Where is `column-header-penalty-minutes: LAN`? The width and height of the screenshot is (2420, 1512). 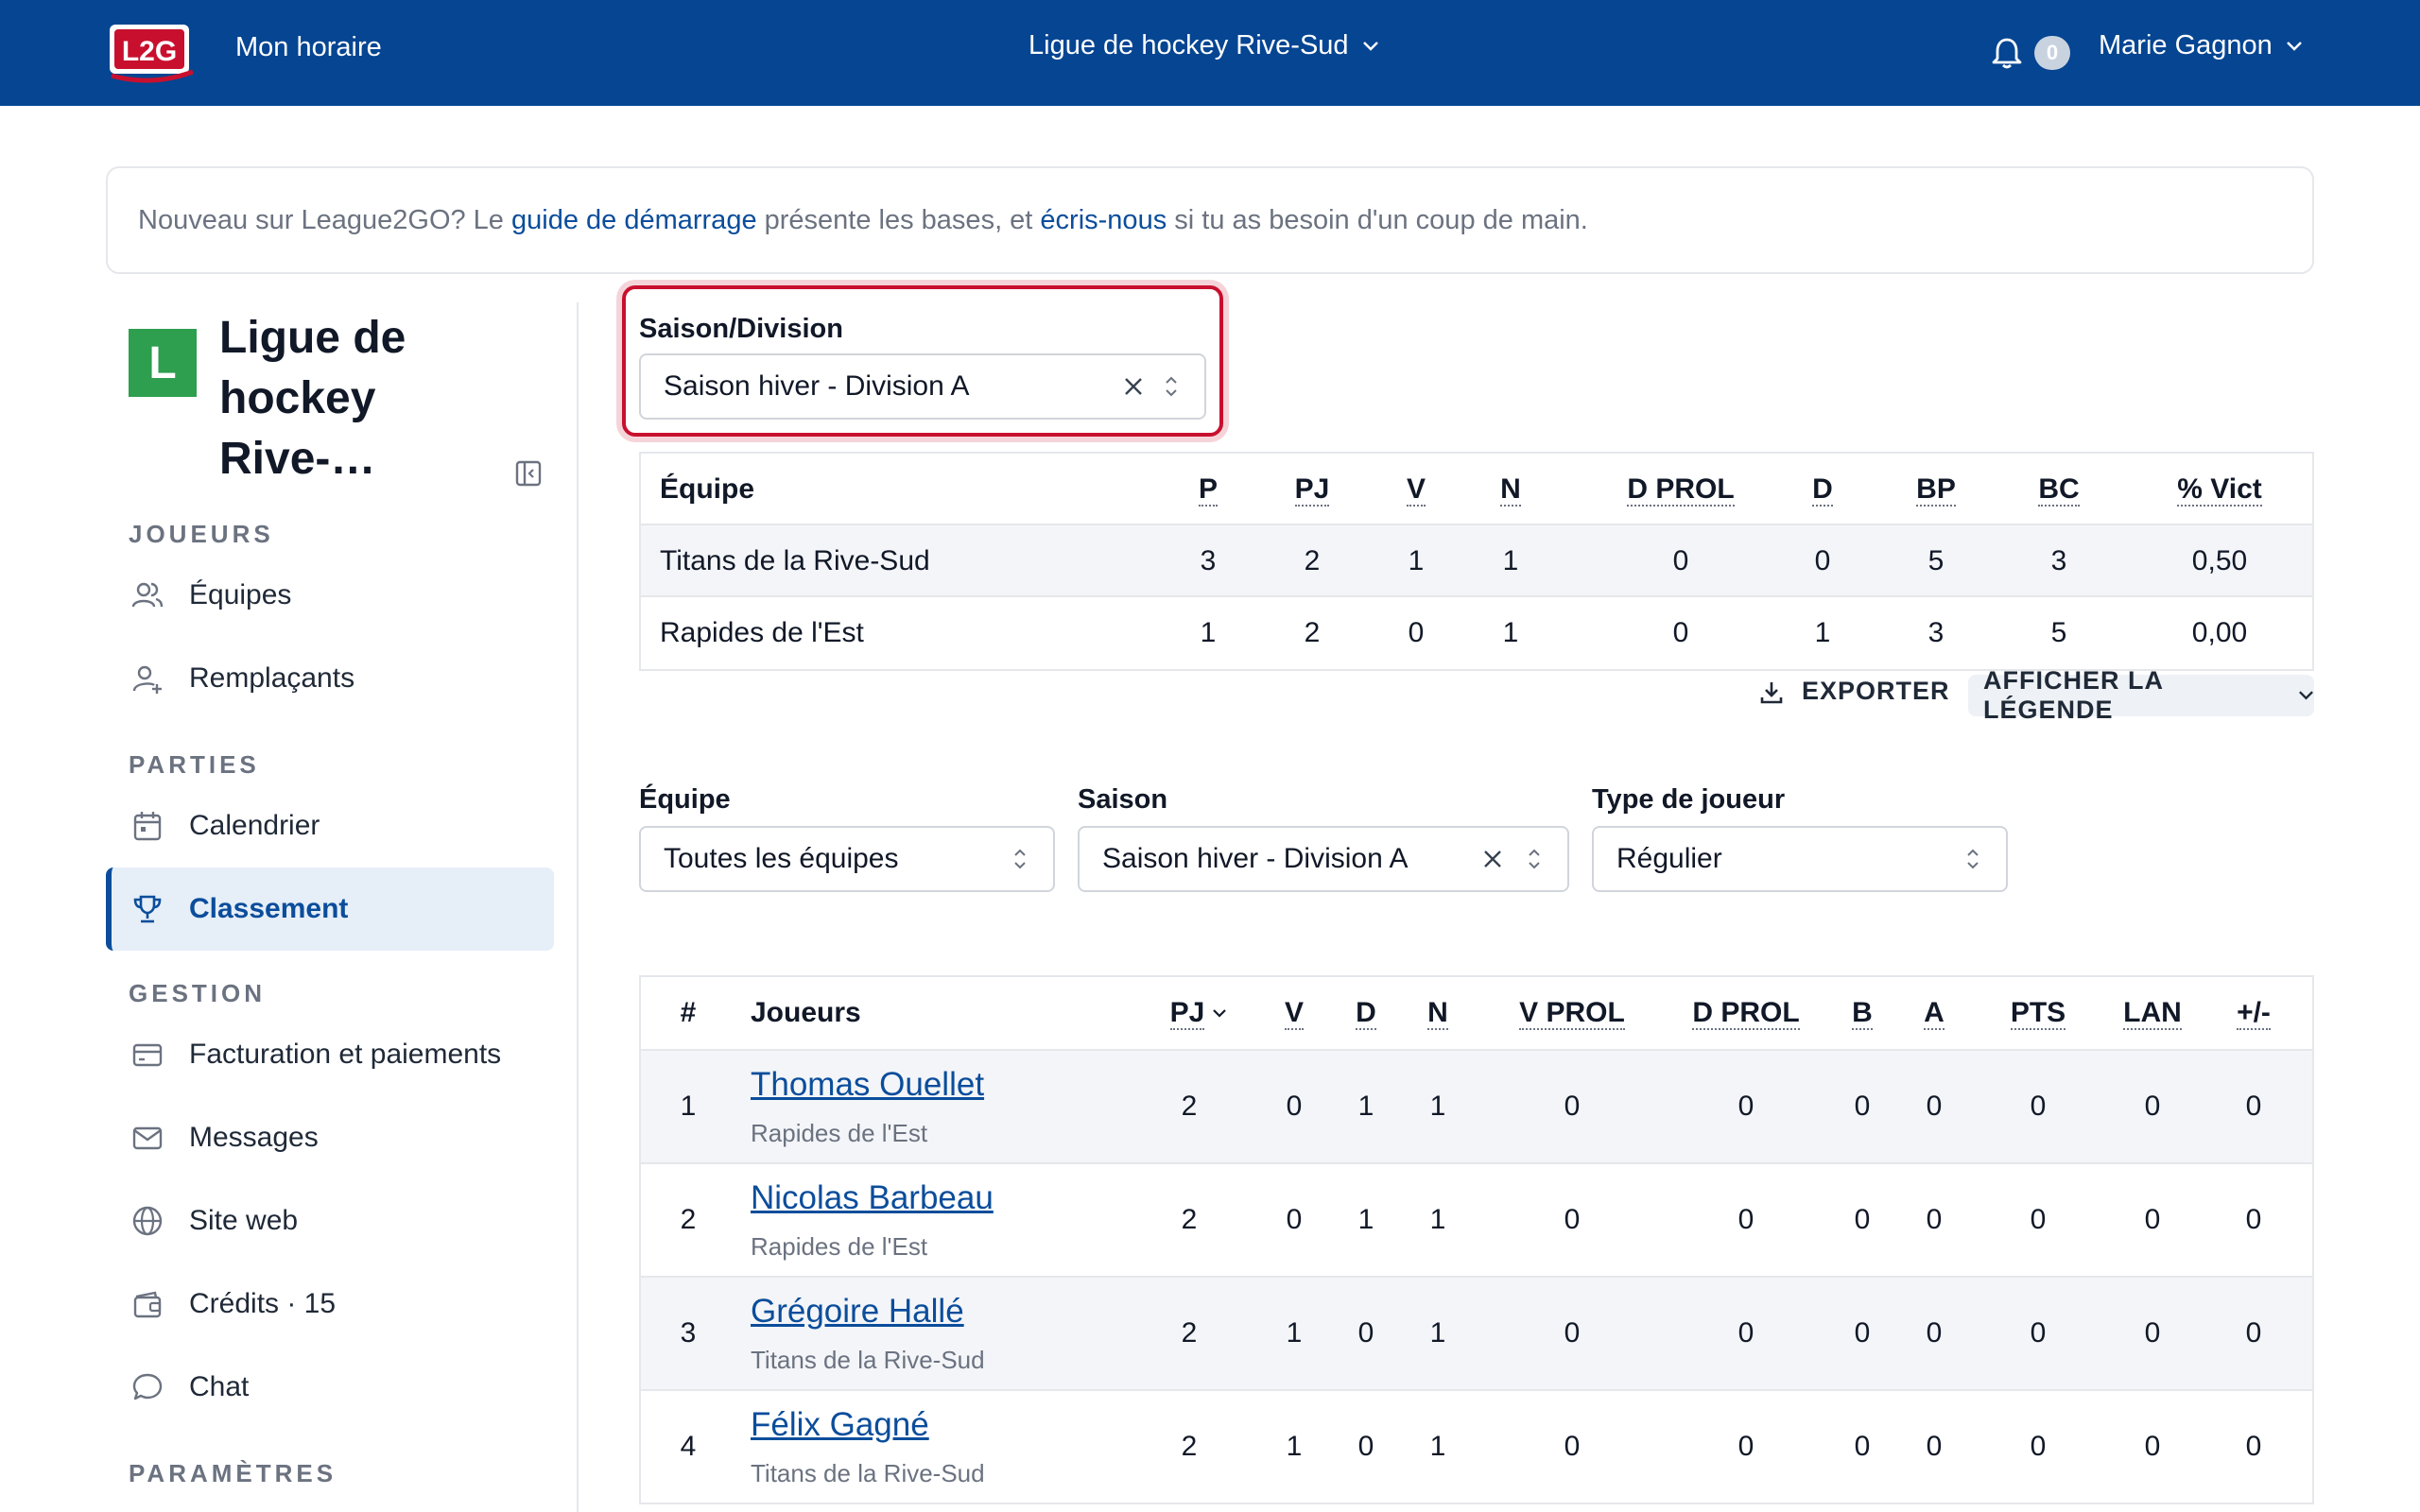
column-header-penalty-minutes: LAN is located at coordinates (2152, 1013).